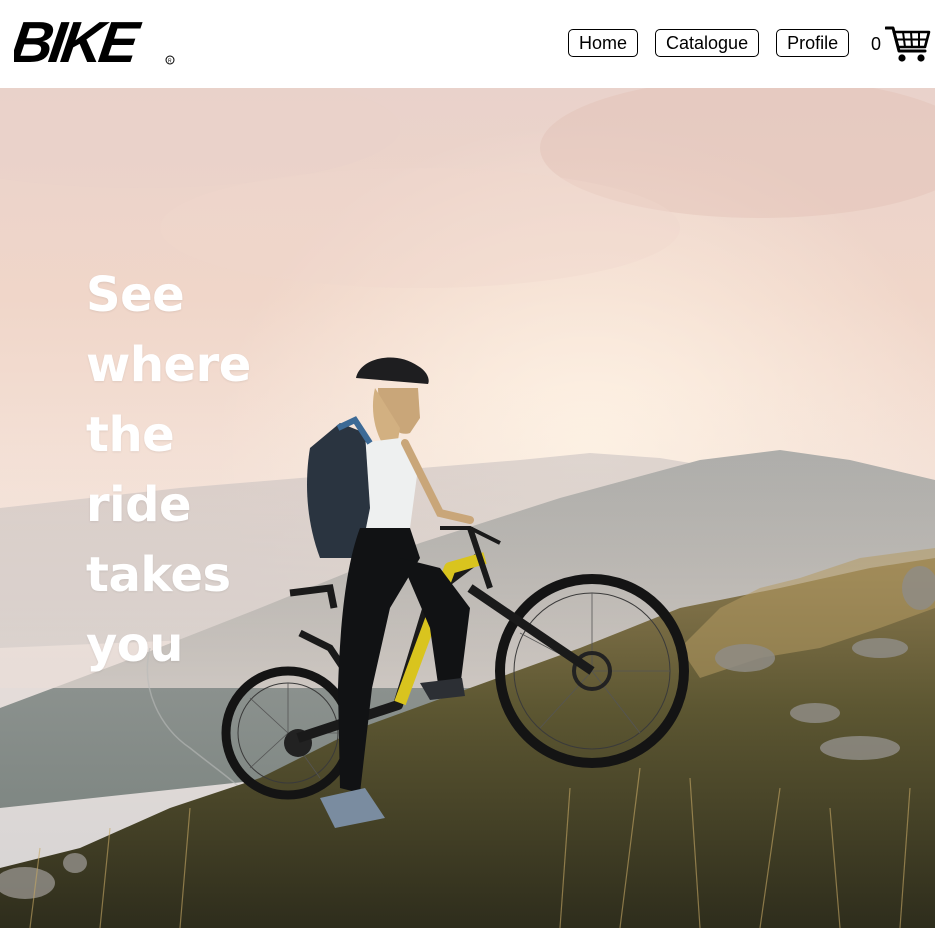 The image size is (935, 928). Describe the element at coordinates (130, 435) in the screenshot. I see `hero-heading-line: the` at that location.